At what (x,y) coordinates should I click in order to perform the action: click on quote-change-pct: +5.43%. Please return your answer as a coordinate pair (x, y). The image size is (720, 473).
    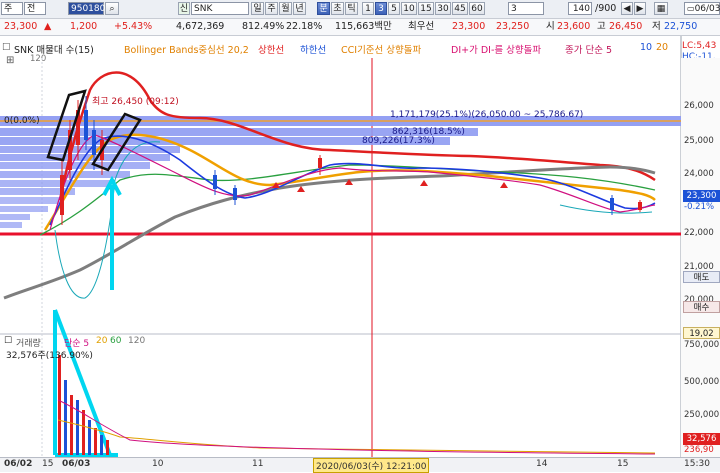
    Looking at the image, I should click on (133, 26).